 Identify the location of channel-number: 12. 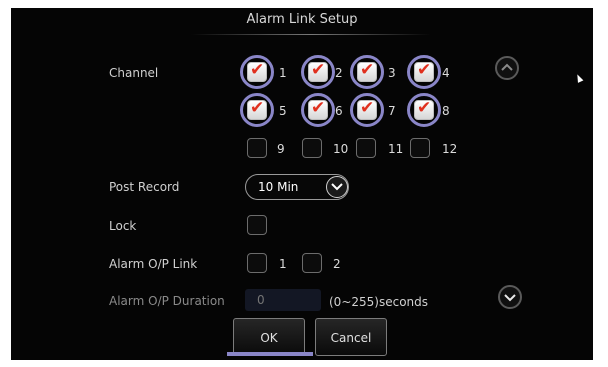
(450, 149).